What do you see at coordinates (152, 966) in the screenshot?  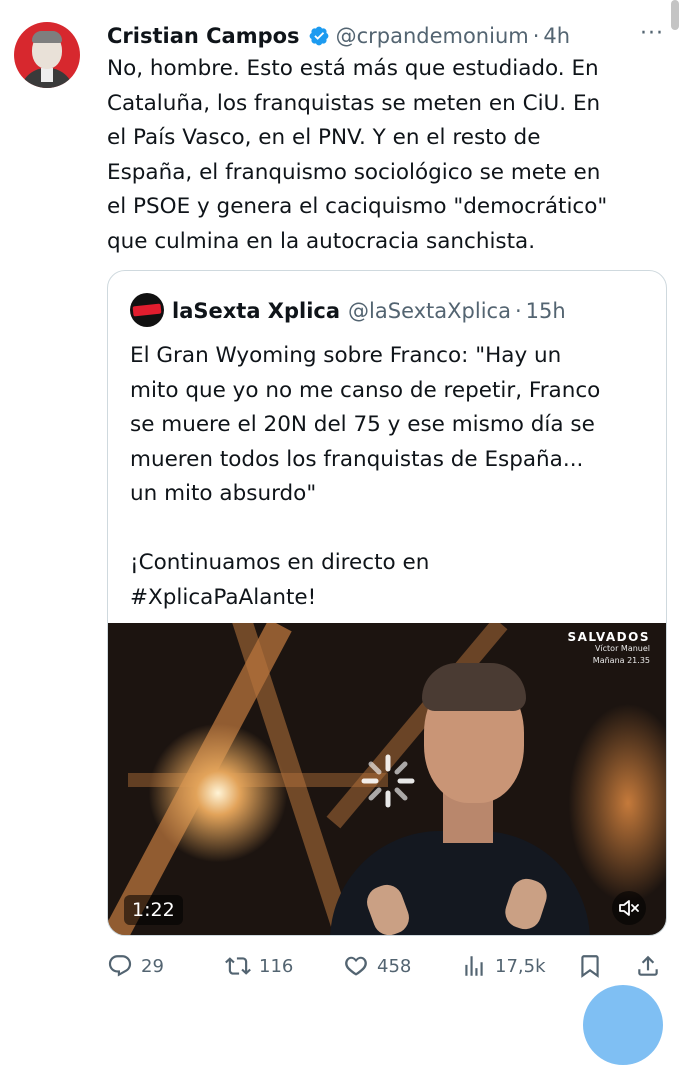 I see `reply-count: 29` at bounding box center [152, 966].